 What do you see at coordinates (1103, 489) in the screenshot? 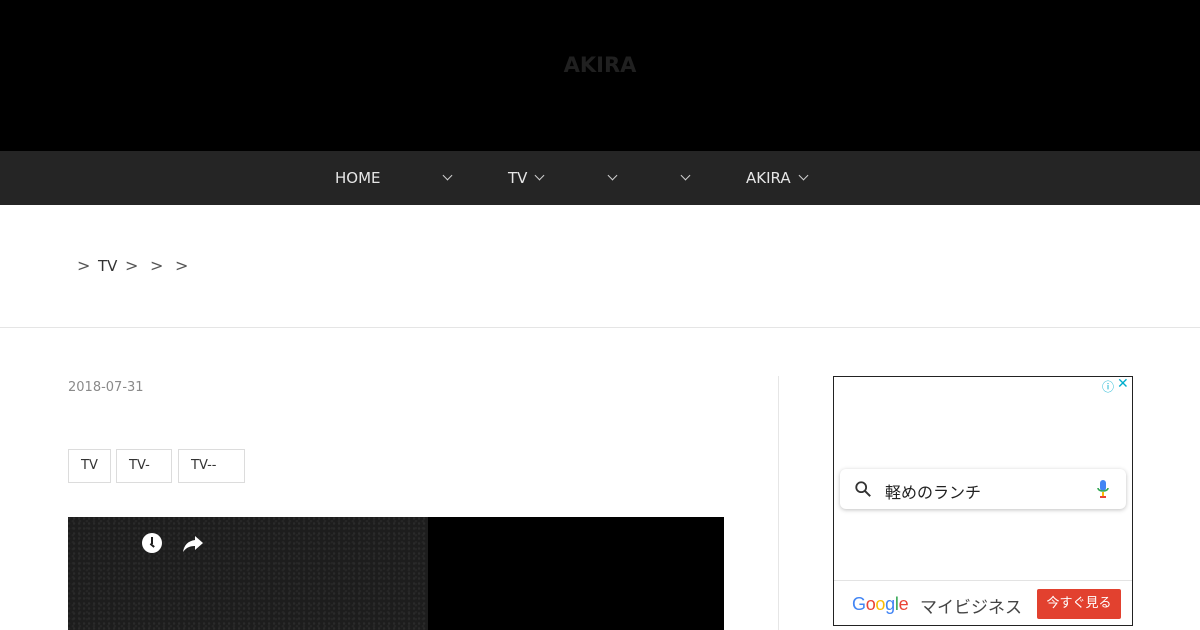
I see `microphone-icon` at bounding box center [1103, 489].